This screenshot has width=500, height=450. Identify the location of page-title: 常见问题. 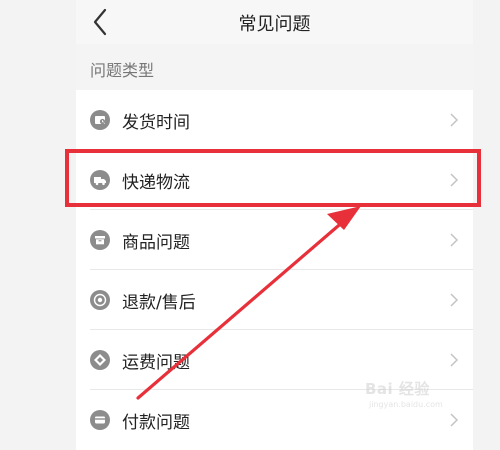
(274, 24).